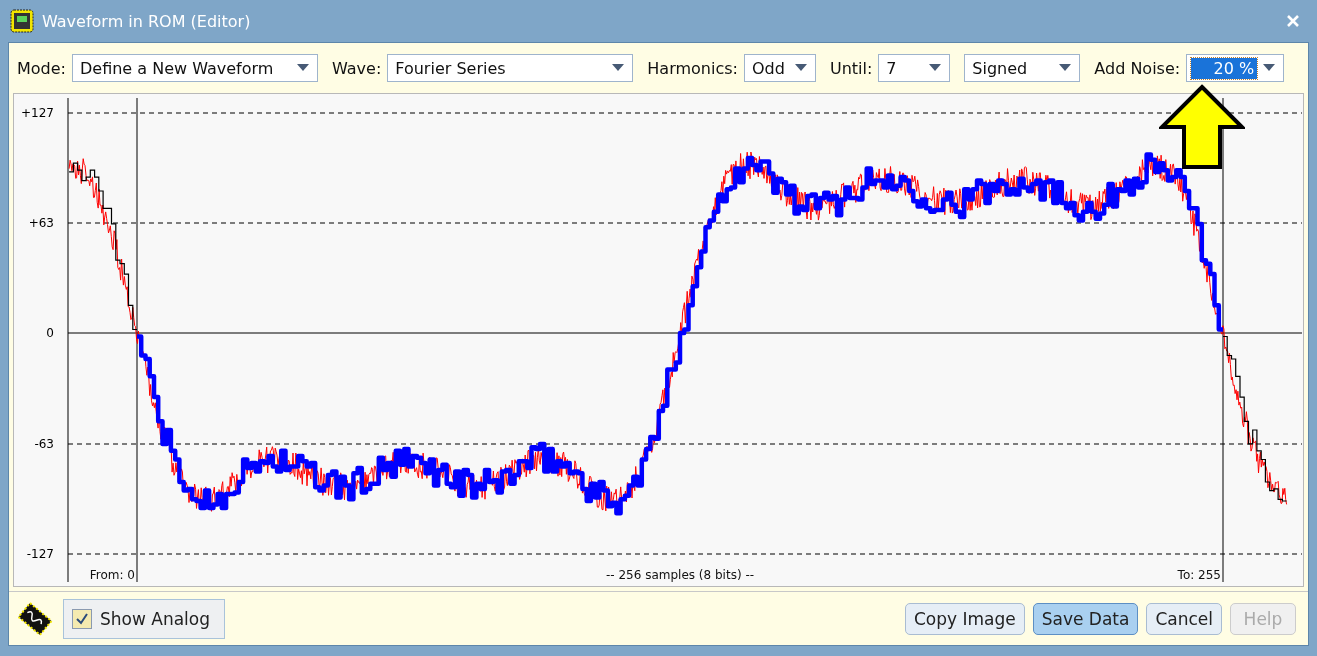 This screenshot has height=656, width=1317. Describe the element at coordinates (144, 618) in the screenshot. I see `show-analog-checkbox: Show Analog` at that location.